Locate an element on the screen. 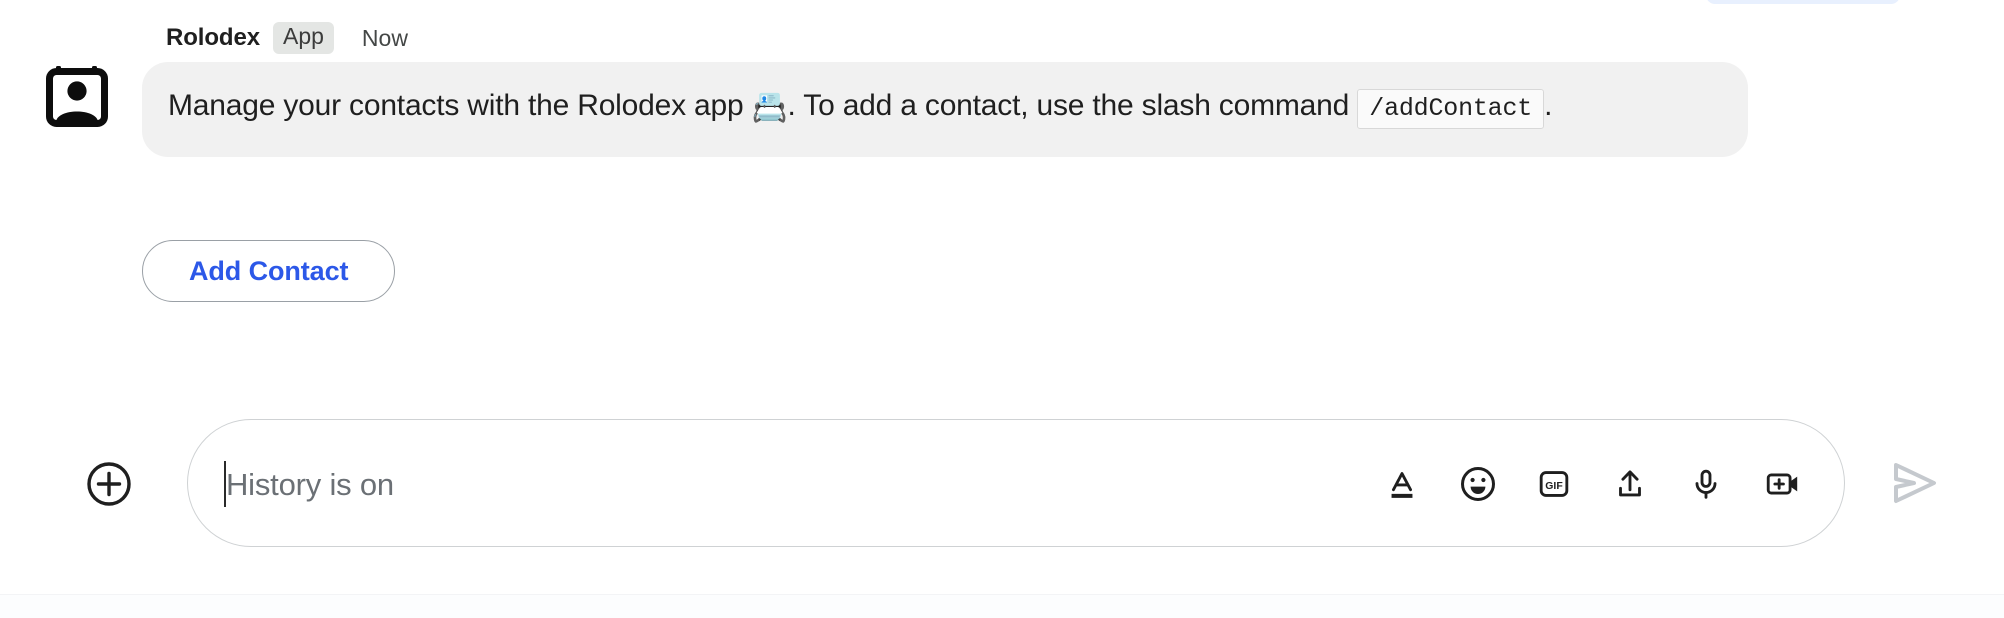  composer-input is located at coordinates (751, 485).